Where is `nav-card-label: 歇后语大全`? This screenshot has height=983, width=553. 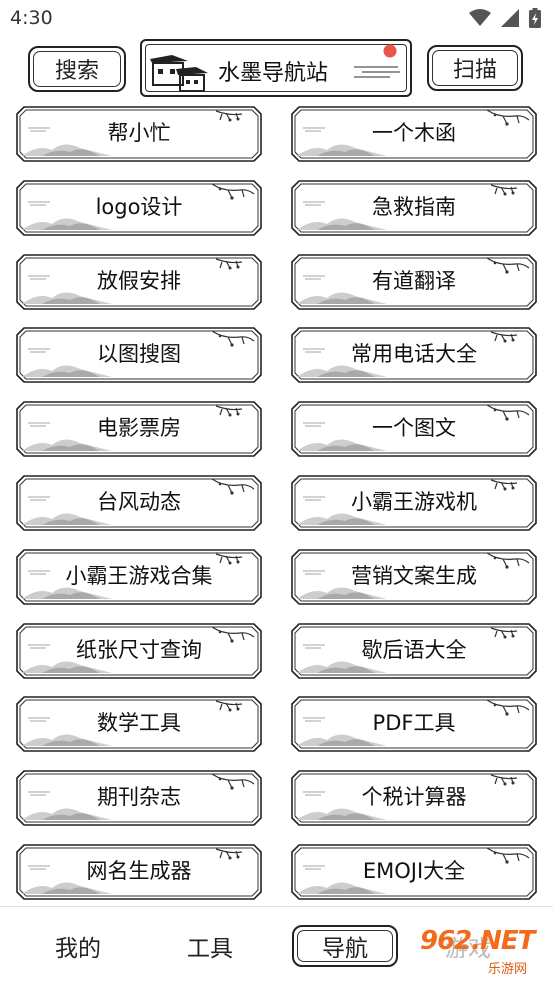
nav-card-label: 歇后语大全 is located at coordinates (414, 650).